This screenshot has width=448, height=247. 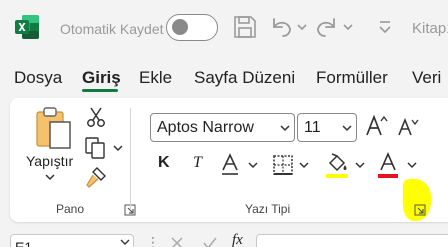 I want to click on name-box-value: E1, so click(x=24, y=243).